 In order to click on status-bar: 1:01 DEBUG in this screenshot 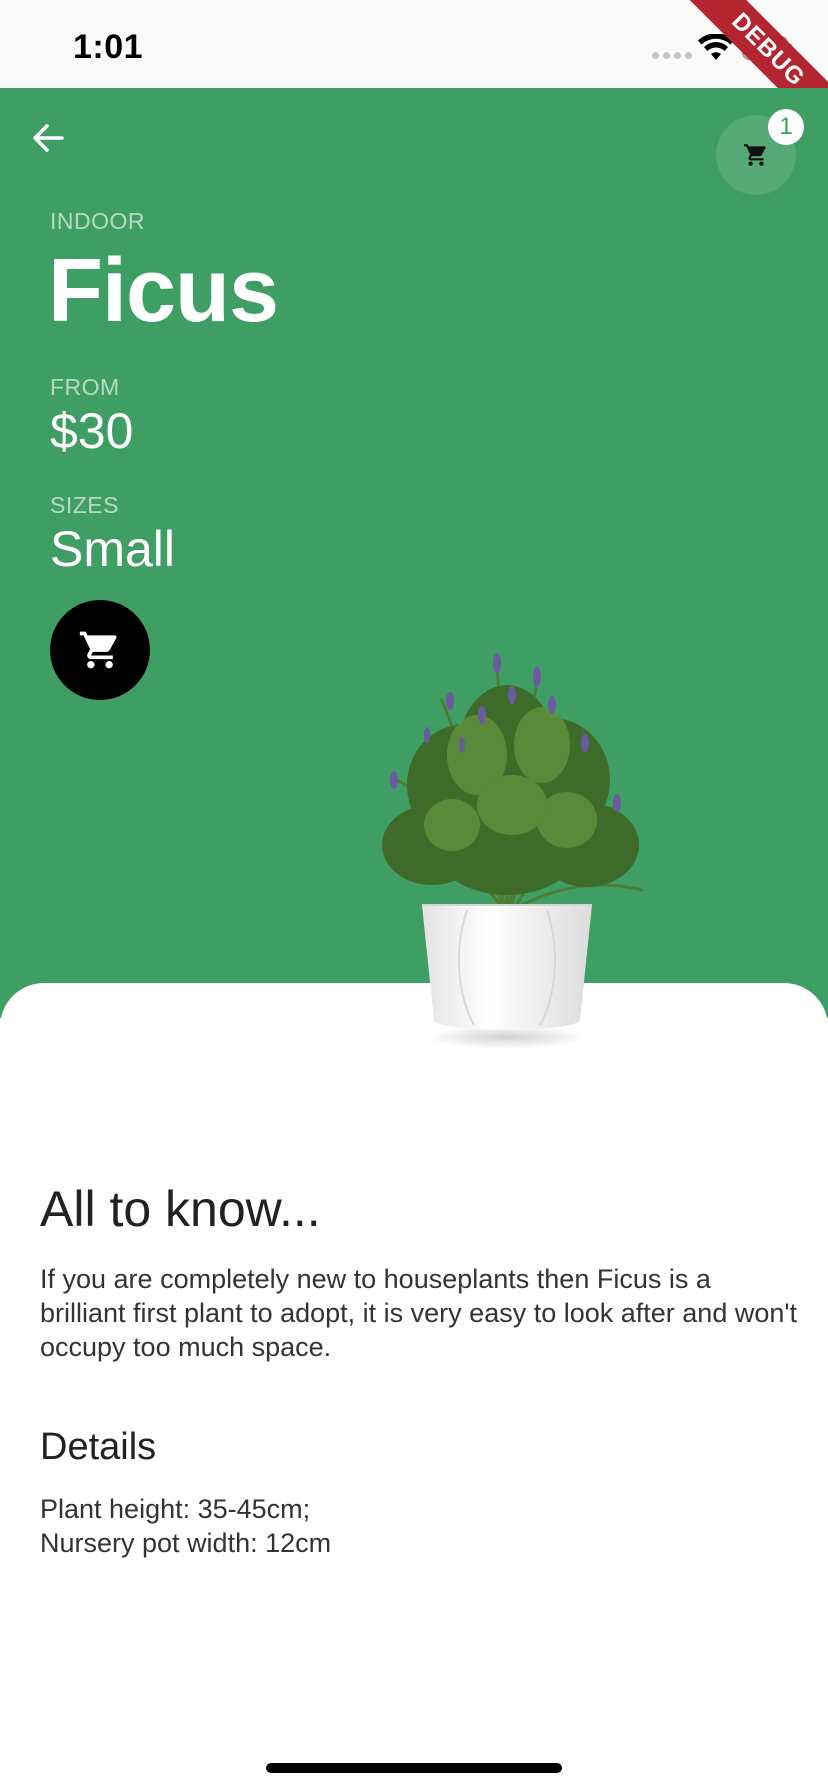, I will do `click(414, 44)`.